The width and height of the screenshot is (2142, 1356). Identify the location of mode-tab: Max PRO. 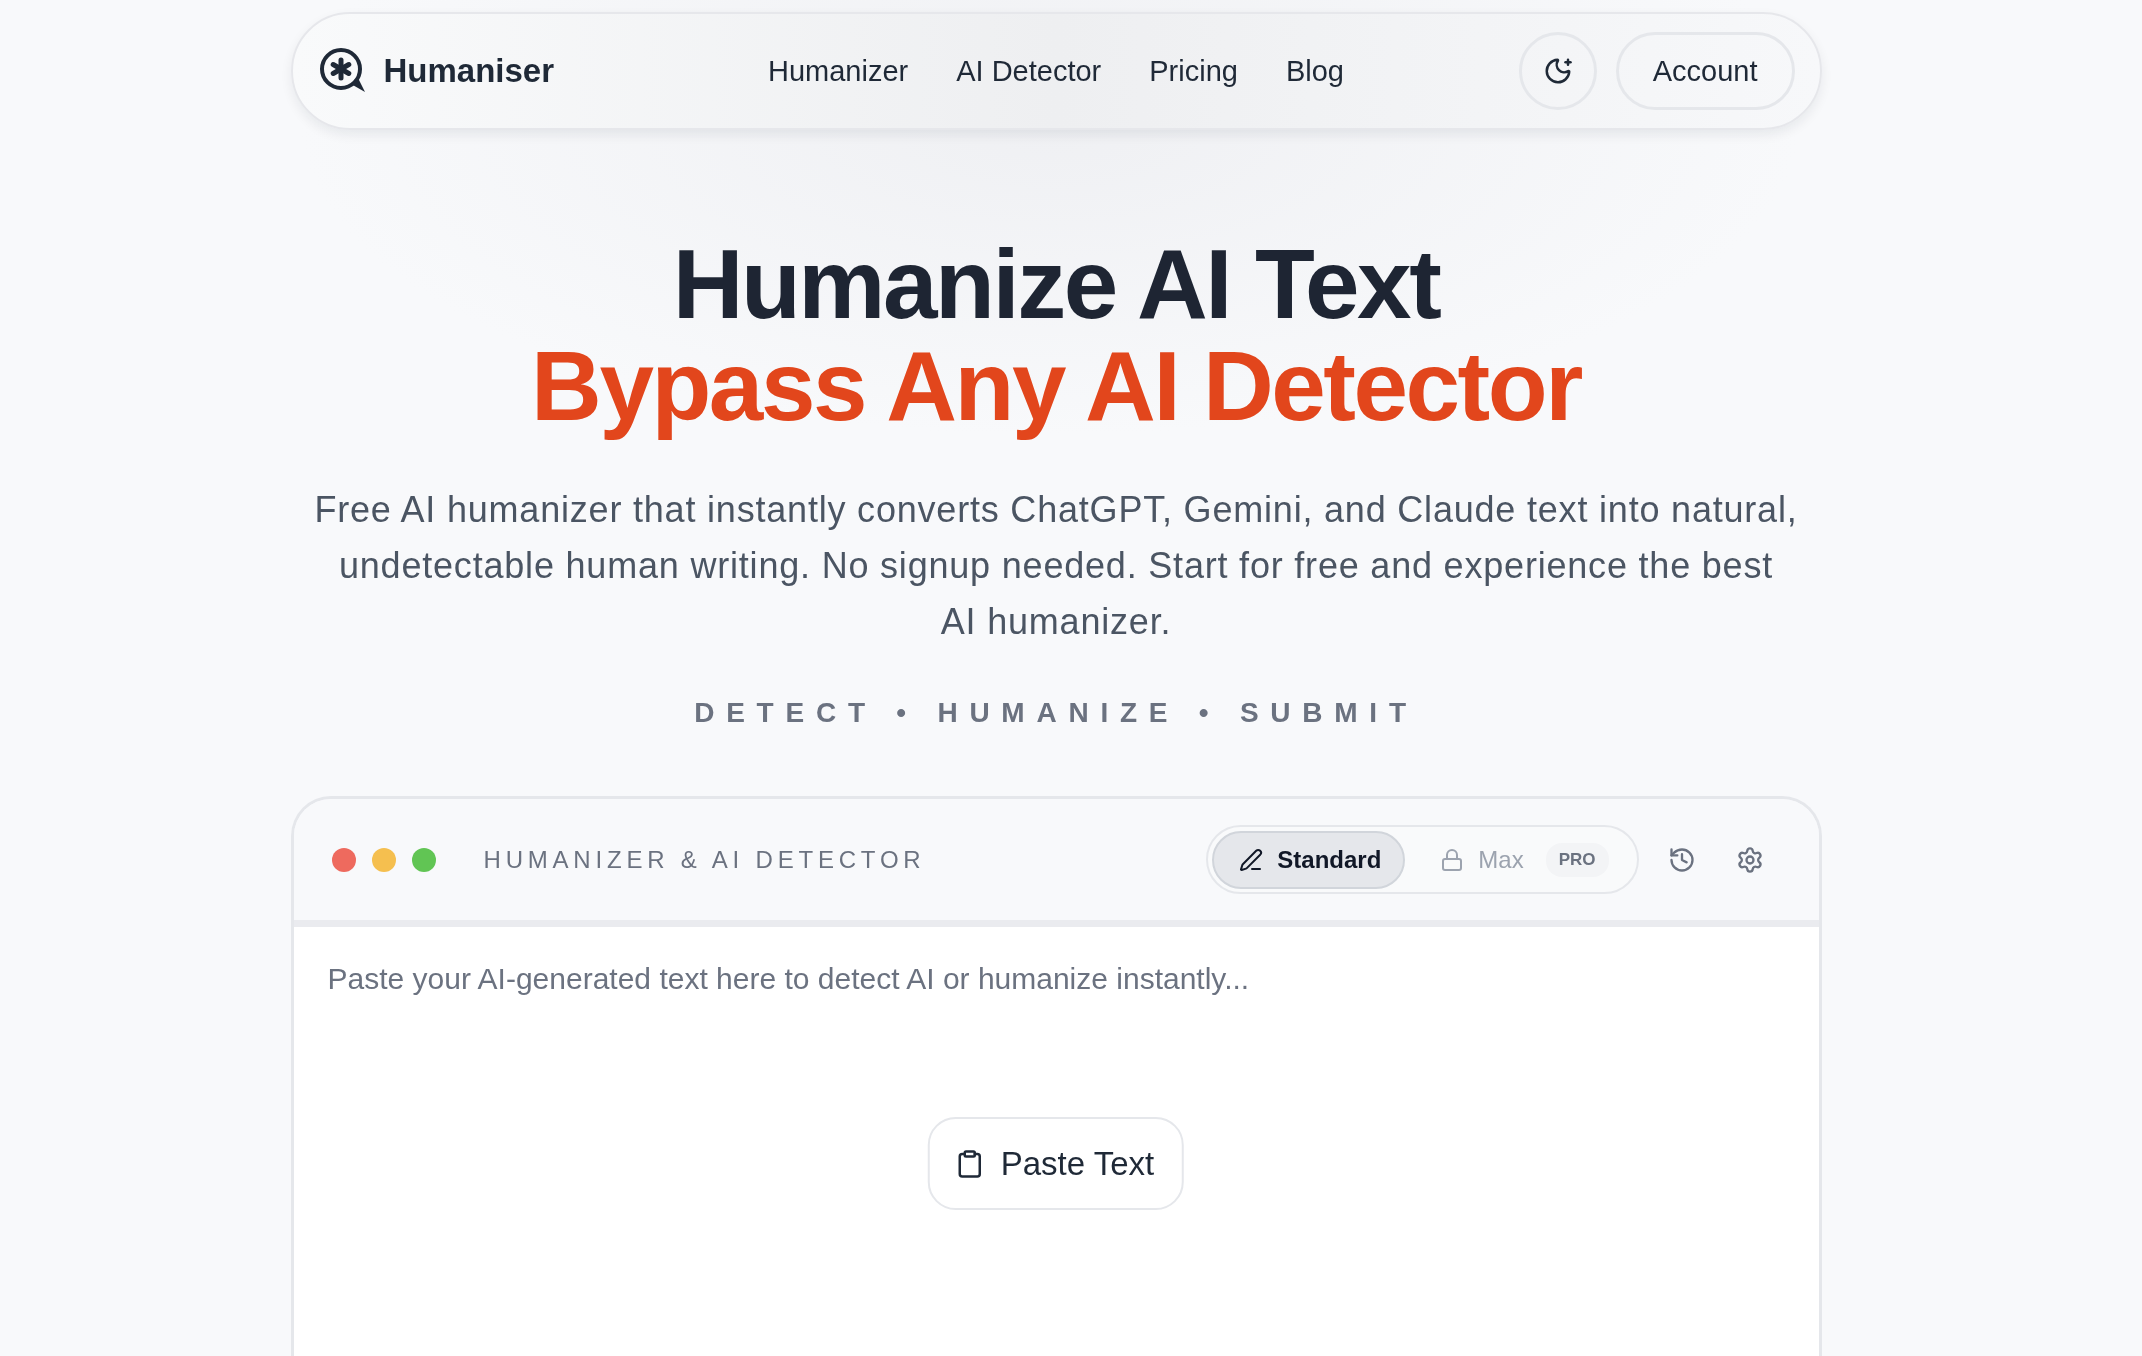
(1523, 859).